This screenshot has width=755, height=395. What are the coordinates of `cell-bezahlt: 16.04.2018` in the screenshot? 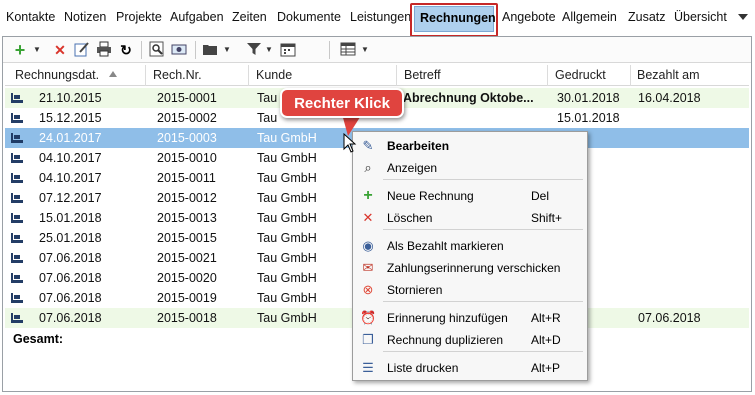 It's located at (669, 98).